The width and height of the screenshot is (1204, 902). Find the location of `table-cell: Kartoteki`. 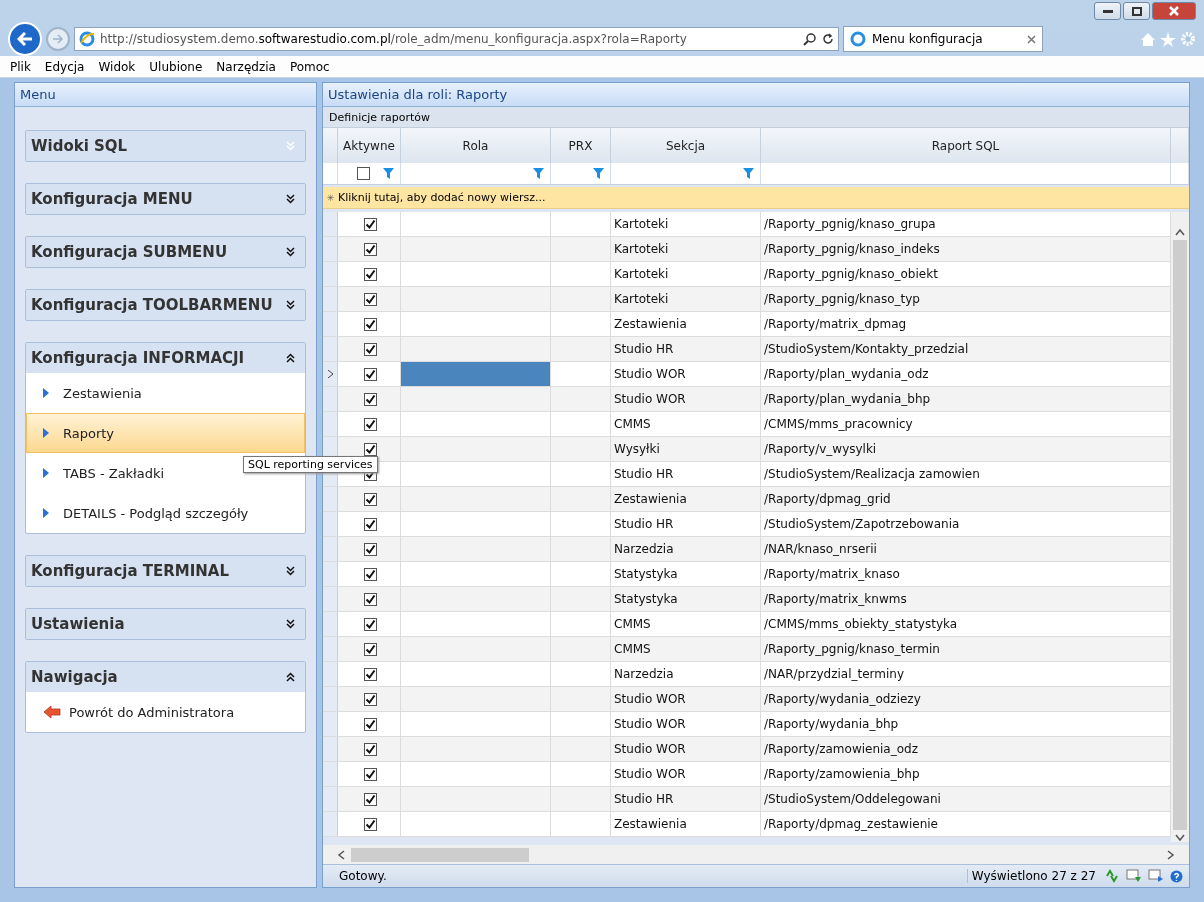

table-cell: Kartoteki is located at coordinates (686, 299).